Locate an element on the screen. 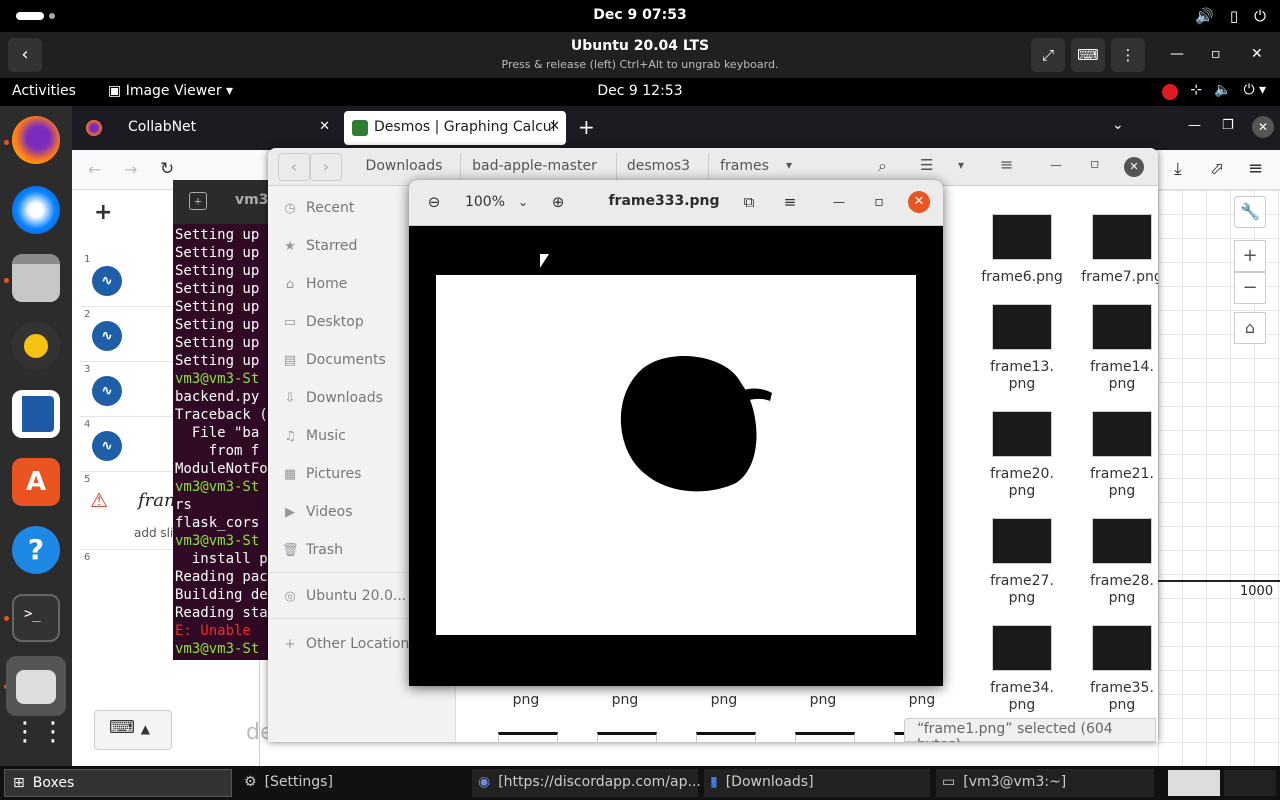 The image size is (1280, 800). downloads-icon: ⤓ is located at coordinates (1178, 169).